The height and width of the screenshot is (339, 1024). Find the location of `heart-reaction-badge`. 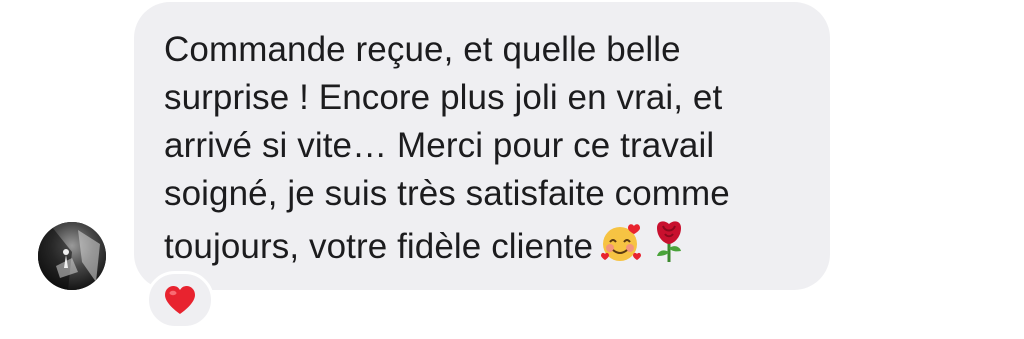

heart-reaction-badge is located at coordinates (180, 300).